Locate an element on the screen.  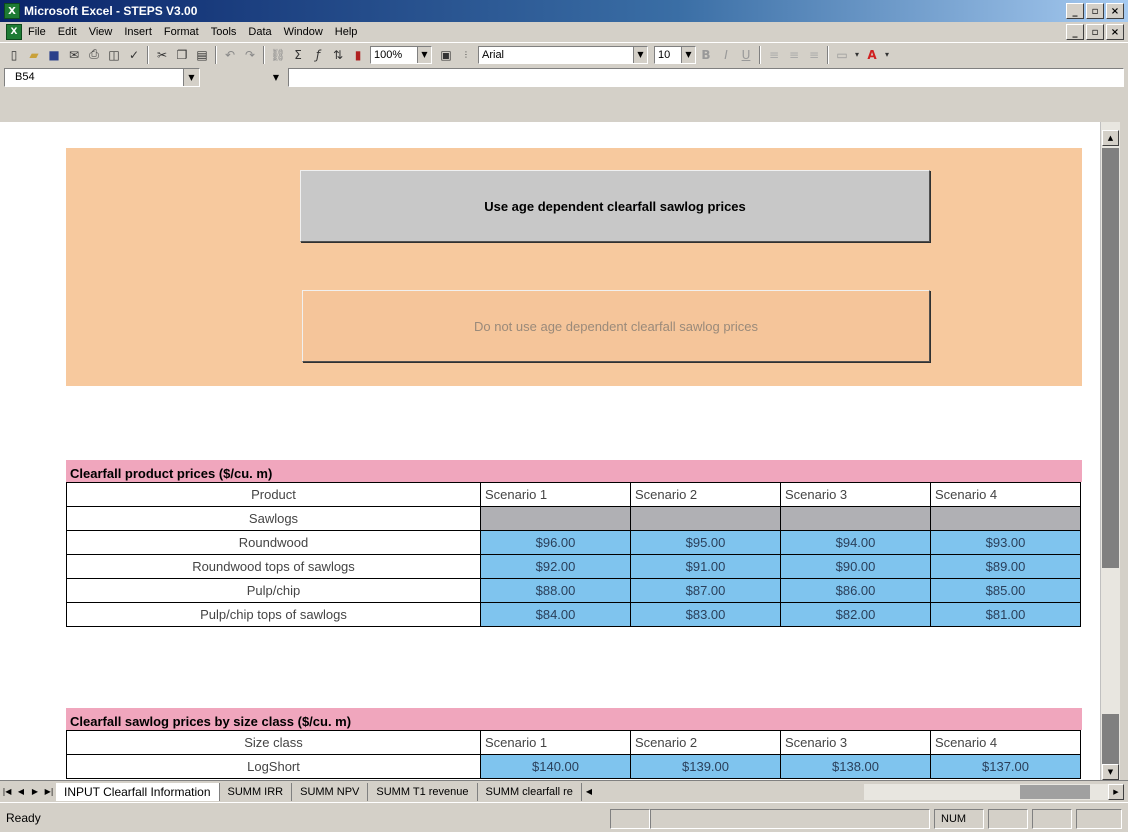
row-label: Pulp/chip tops of sawlogs is located at coordinates (273, 614).